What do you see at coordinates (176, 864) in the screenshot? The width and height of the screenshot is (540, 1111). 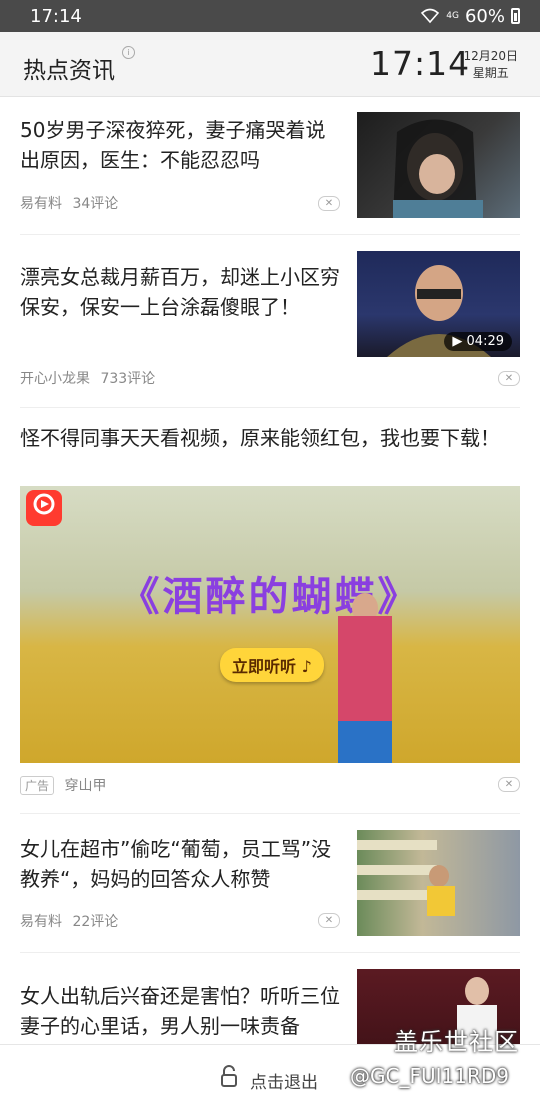 I see `news-title: 女儿在超市”偷吃“葡萄，员工骂”没教养“，妈妈的回答众人称赞` at bounding box center [176, 864].